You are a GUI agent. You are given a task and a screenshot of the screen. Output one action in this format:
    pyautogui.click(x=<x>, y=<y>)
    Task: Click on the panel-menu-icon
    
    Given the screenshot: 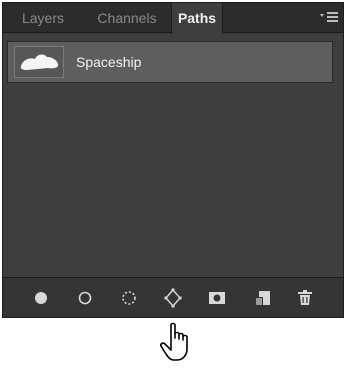 What is the action you would take?
    pyautogui.click(x=329, y=17)
    